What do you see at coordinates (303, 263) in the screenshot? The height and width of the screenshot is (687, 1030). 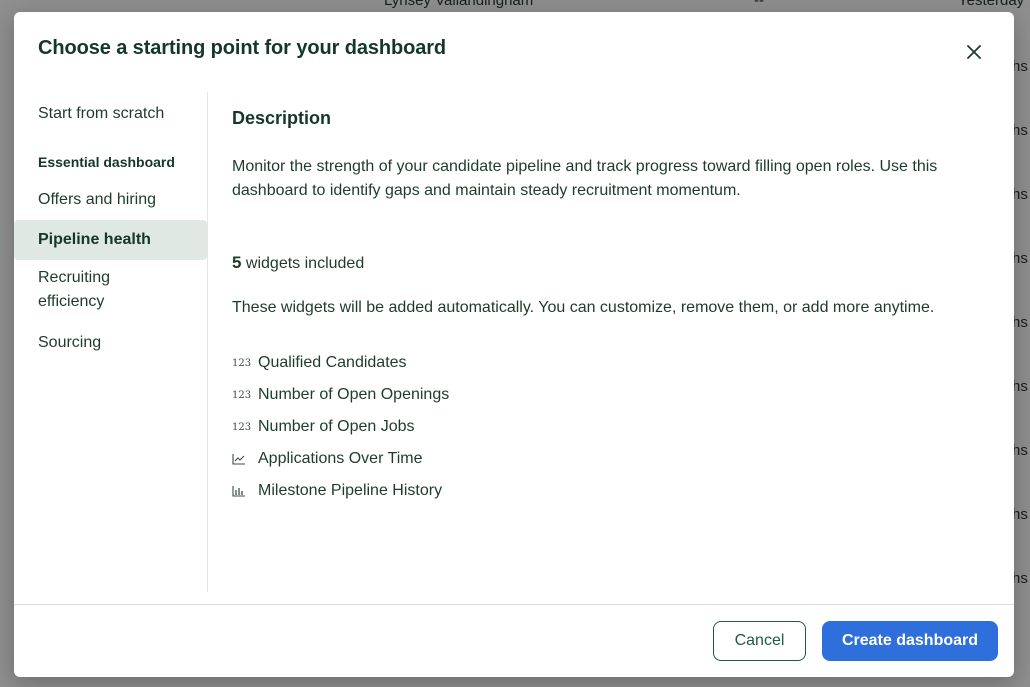 I see `widget-count-label: widgets included` at bounding box center [303, 263].